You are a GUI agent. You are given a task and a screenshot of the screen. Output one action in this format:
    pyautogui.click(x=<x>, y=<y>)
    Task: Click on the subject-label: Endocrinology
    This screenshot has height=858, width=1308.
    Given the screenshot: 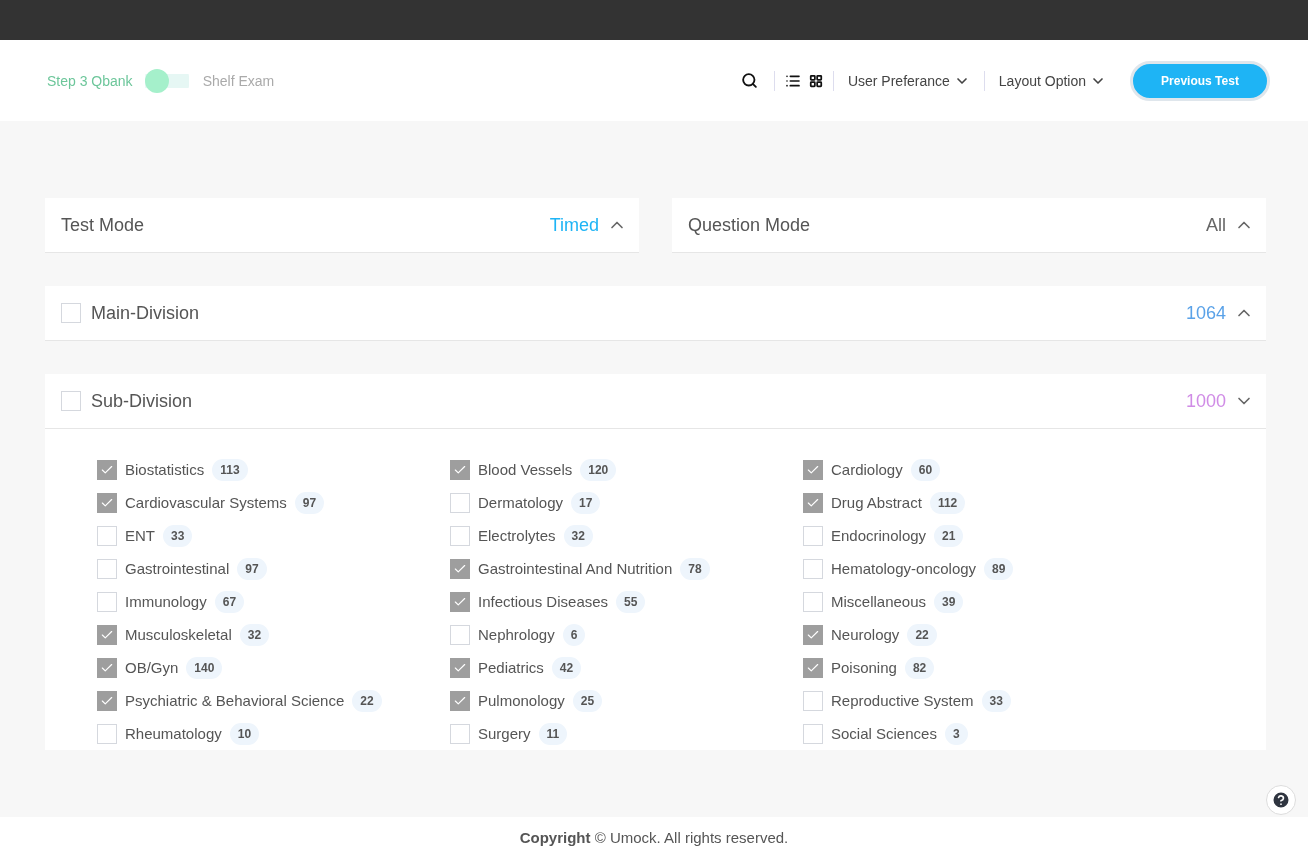 What is the action you would take?
    pyautogui.click(x=879, y=535)
    